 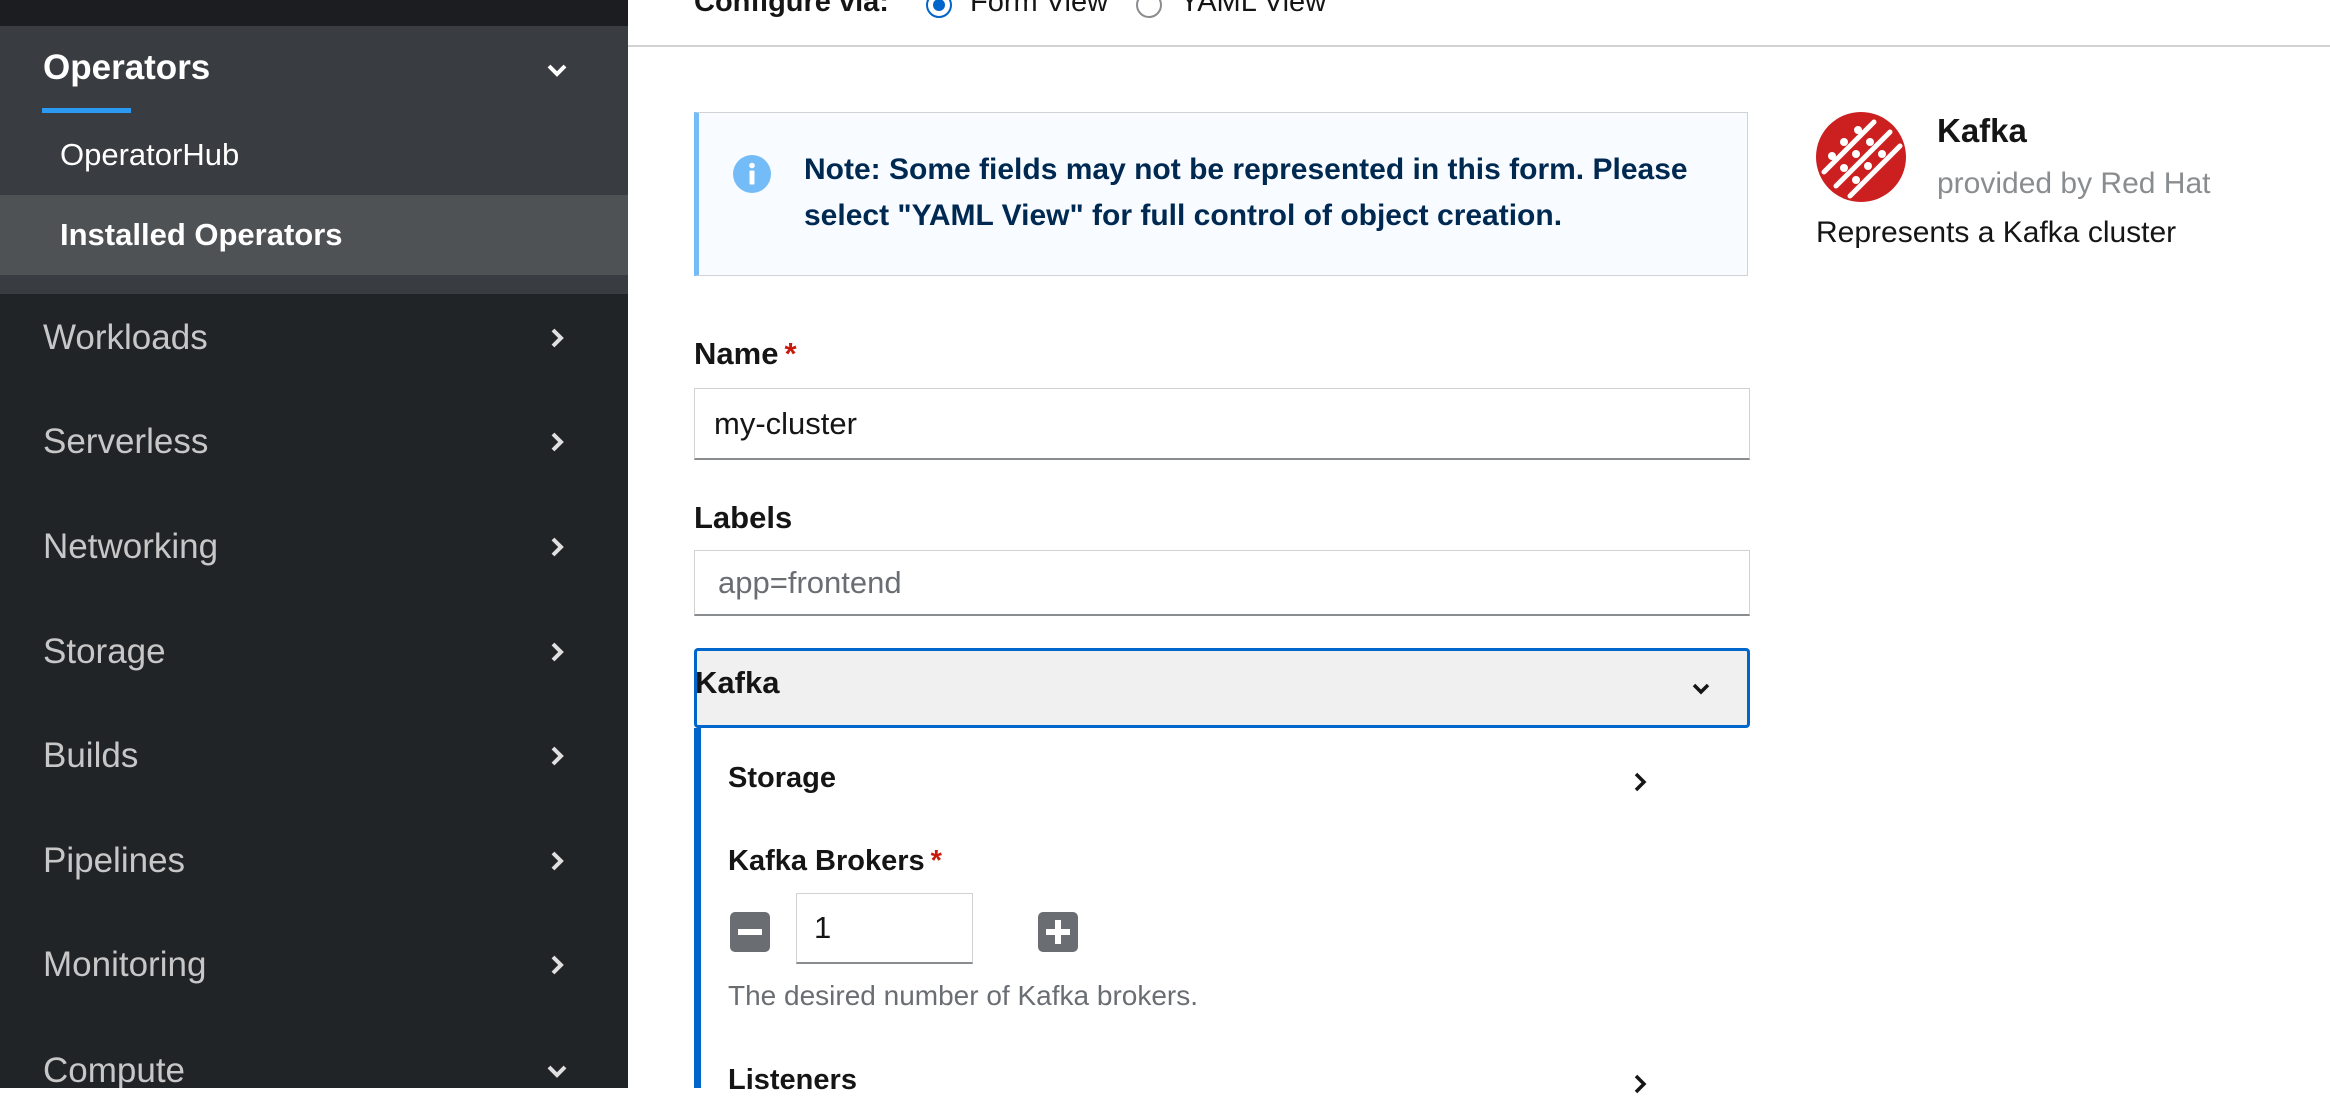 I want to click on sidebar-group-label: Storage, so click(x=104, y=651).